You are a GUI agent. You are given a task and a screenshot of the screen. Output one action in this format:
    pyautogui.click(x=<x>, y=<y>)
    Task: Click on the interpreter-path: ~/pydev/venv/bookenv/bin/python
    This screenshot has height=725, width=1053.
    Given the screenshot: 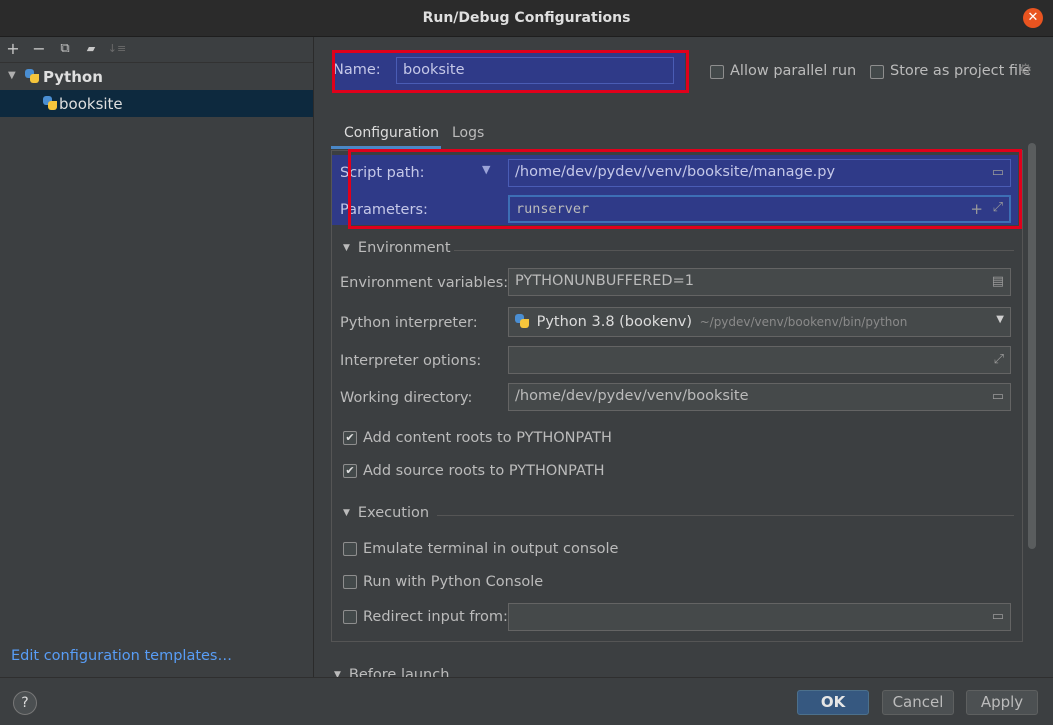 What is the action you would take?
    pyautogui.click(x=803, y=322)
    